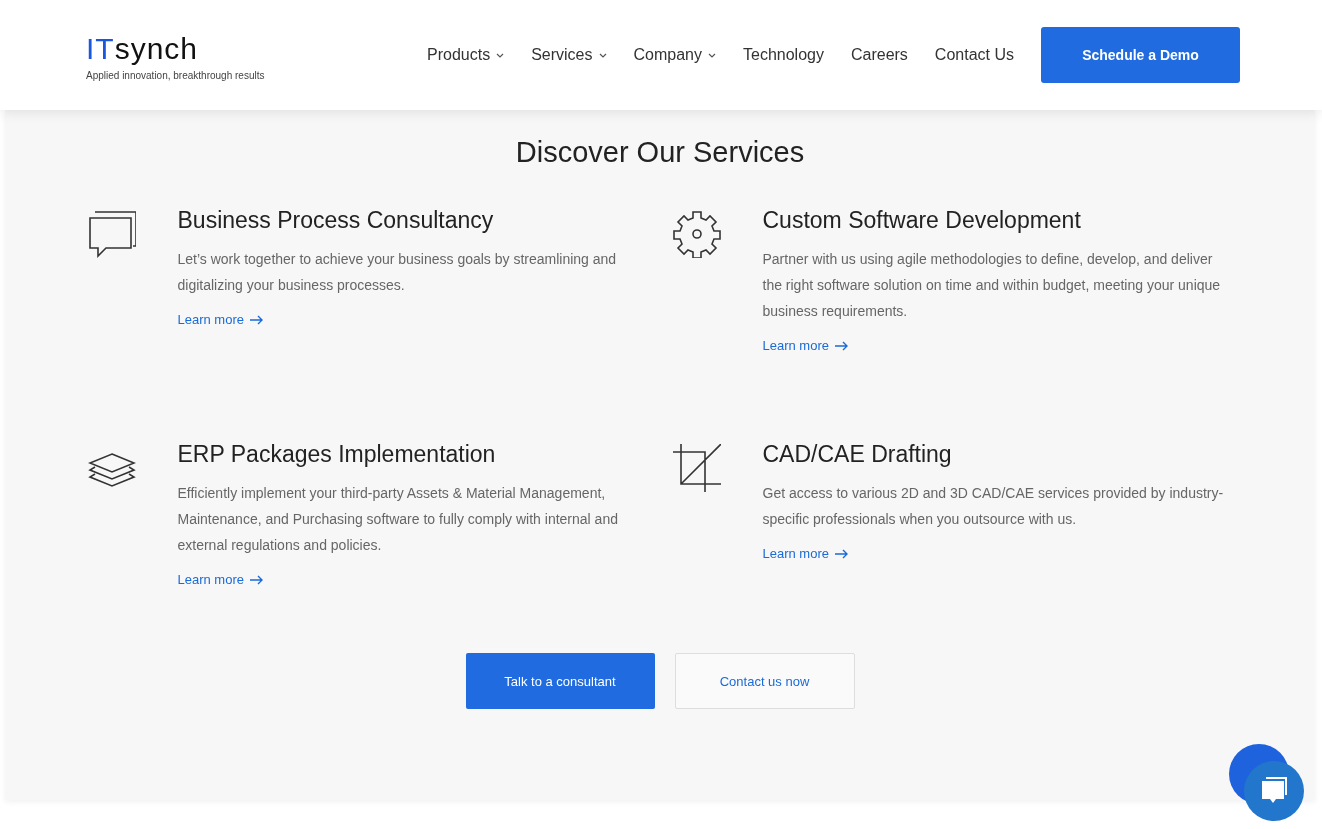 This screenshot has height=829, width=1322. Describe the element at coordinates (660, 152) in the screenshot. I see `section-title: Discover Our Services` at that location.